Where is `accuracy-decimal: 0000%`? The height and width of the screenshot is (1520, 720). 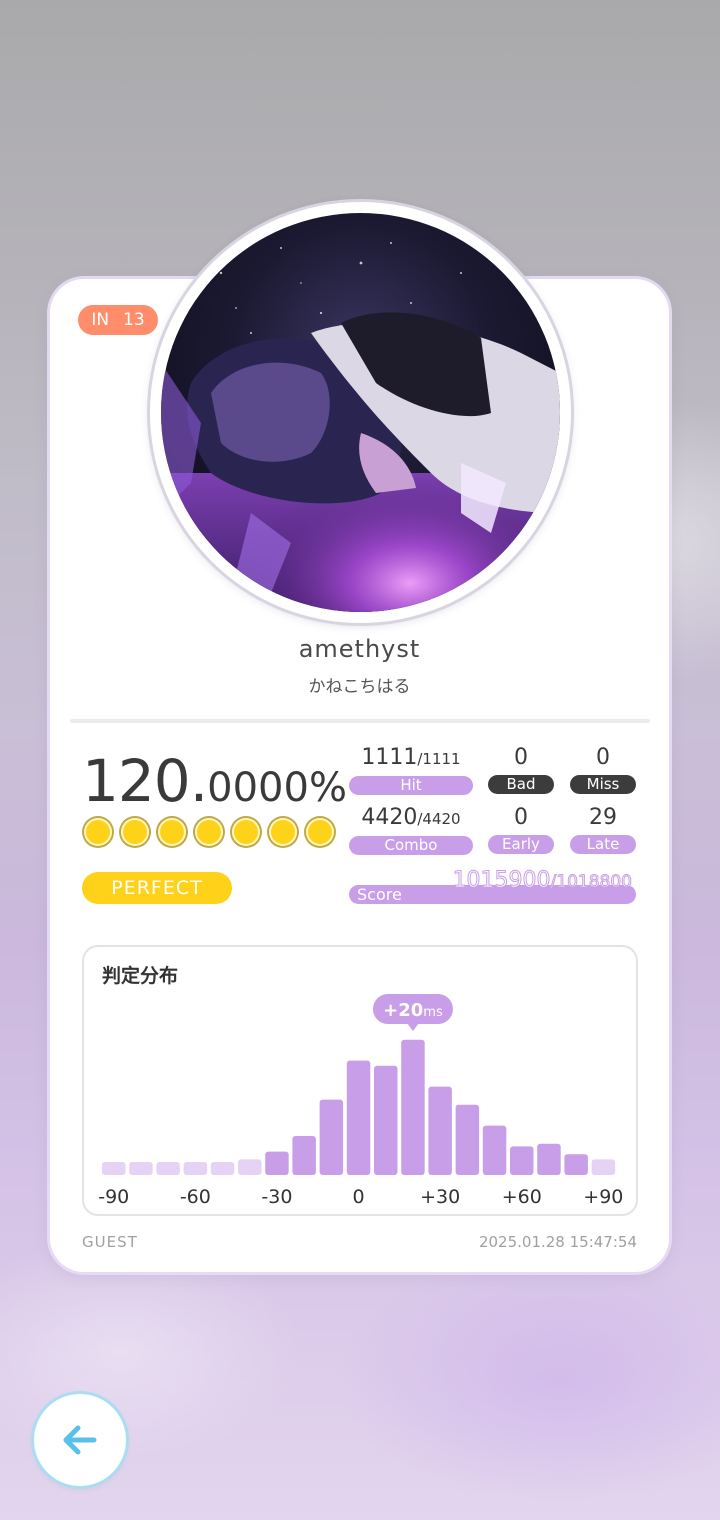
accuracy-decimal: 0000% is located at coordinates (277, 788).